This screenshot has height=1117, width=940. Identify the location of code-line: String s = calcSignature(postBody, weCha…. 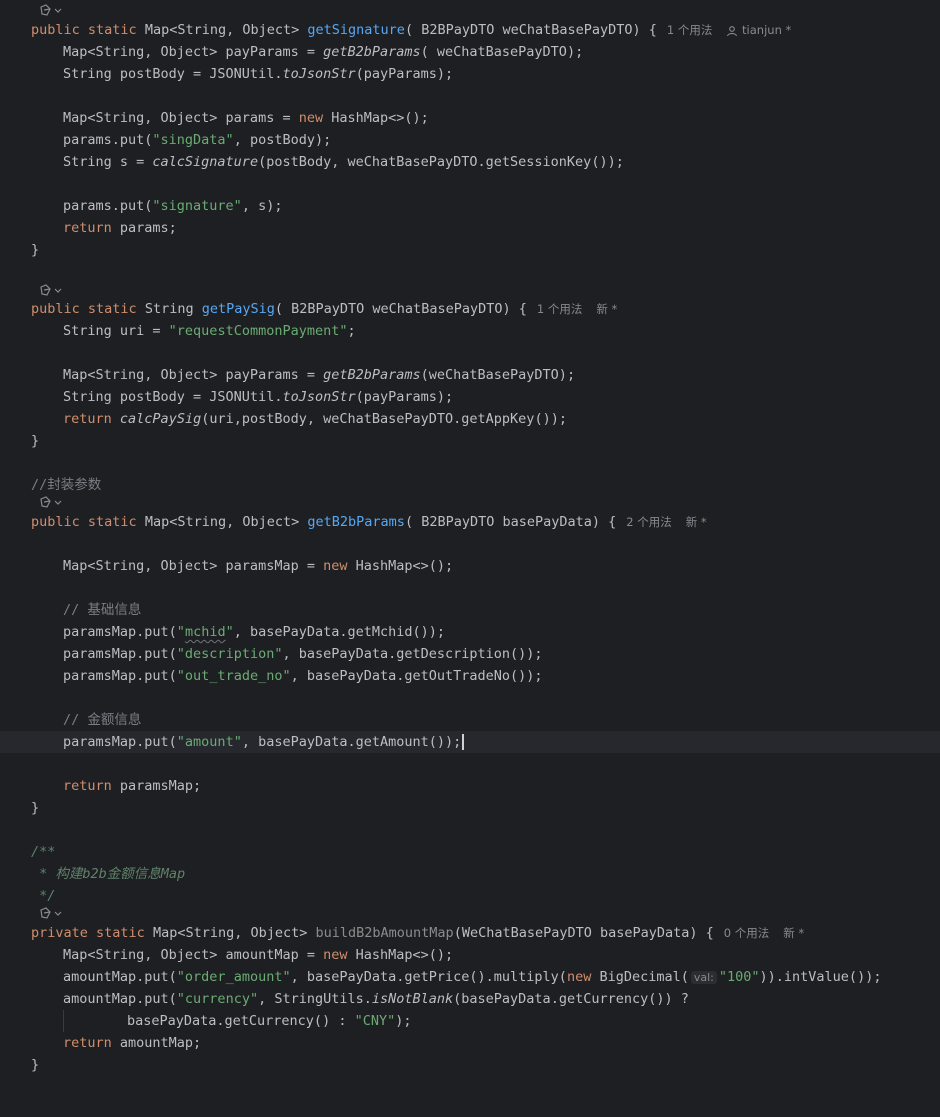
(343, 162).